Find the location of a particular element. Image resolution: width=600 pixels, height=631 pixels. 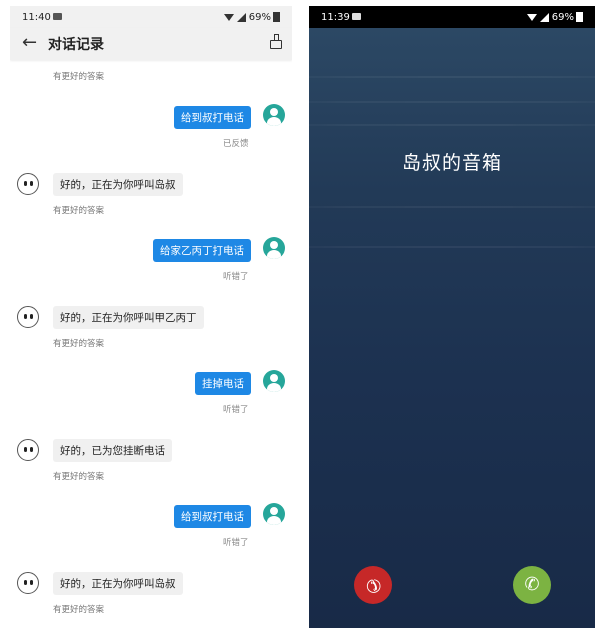

status-bar: 11:40 69% is located at coordinates (151, 17).